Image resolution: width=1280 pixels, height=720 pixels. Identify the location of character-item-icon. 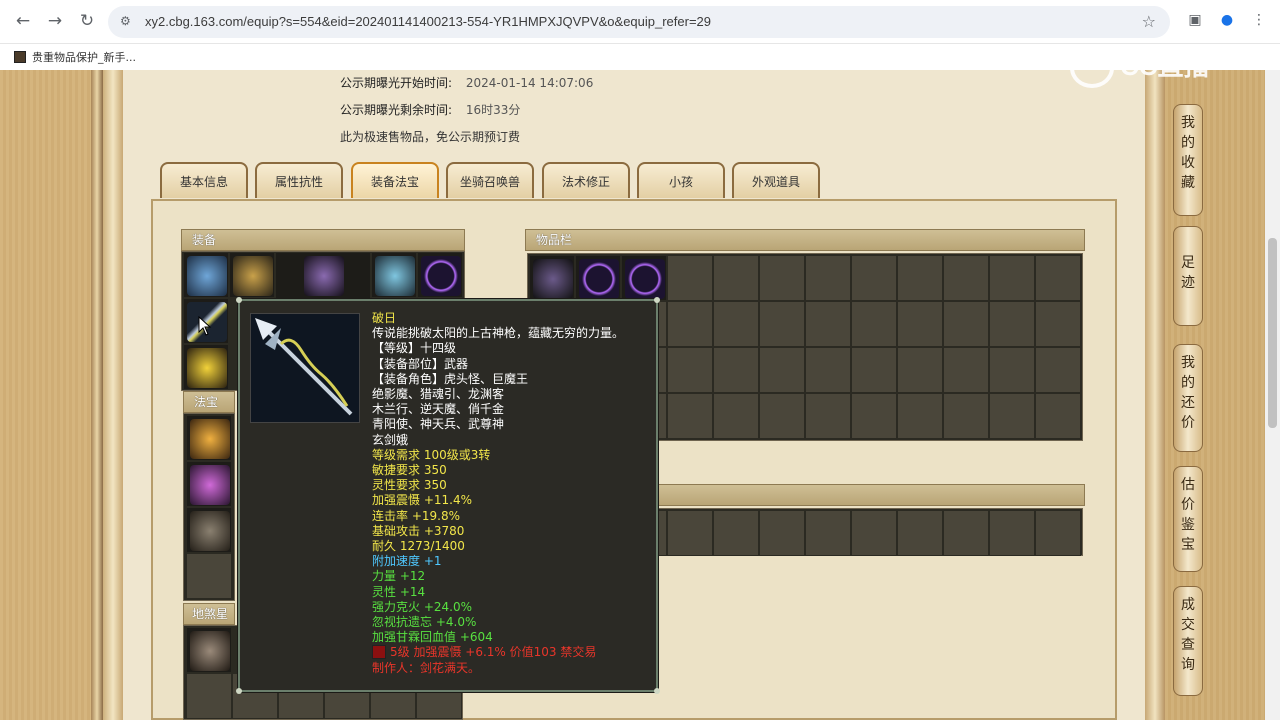
(553, 279).